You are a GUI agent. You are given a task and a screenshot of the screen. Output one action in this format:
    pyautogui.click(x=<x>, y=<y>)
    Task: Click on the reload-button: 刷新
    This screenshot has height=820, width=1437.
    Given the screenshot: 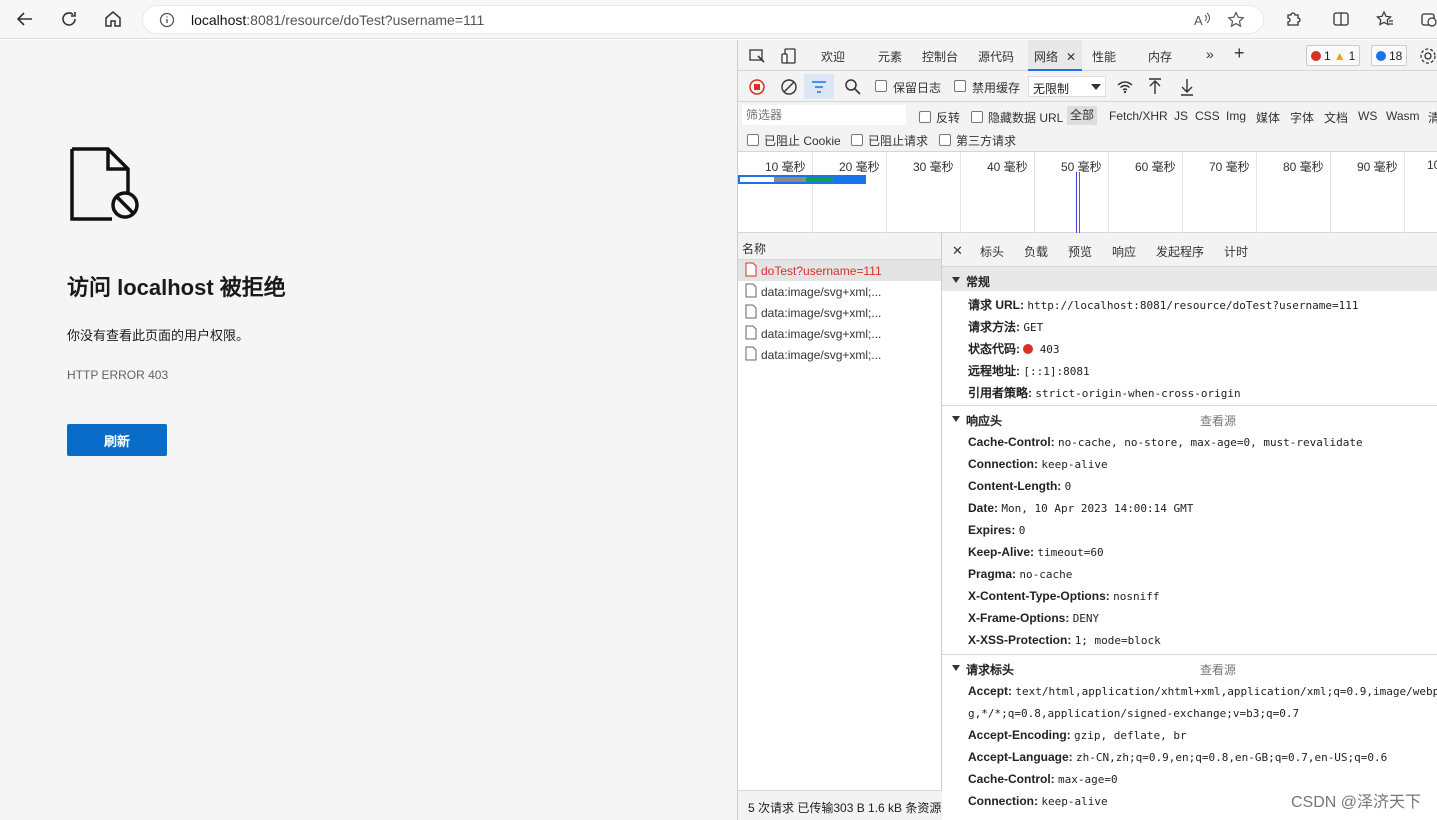 What is the action you would take?
    pyautogui.click(x=117, y=440)
    